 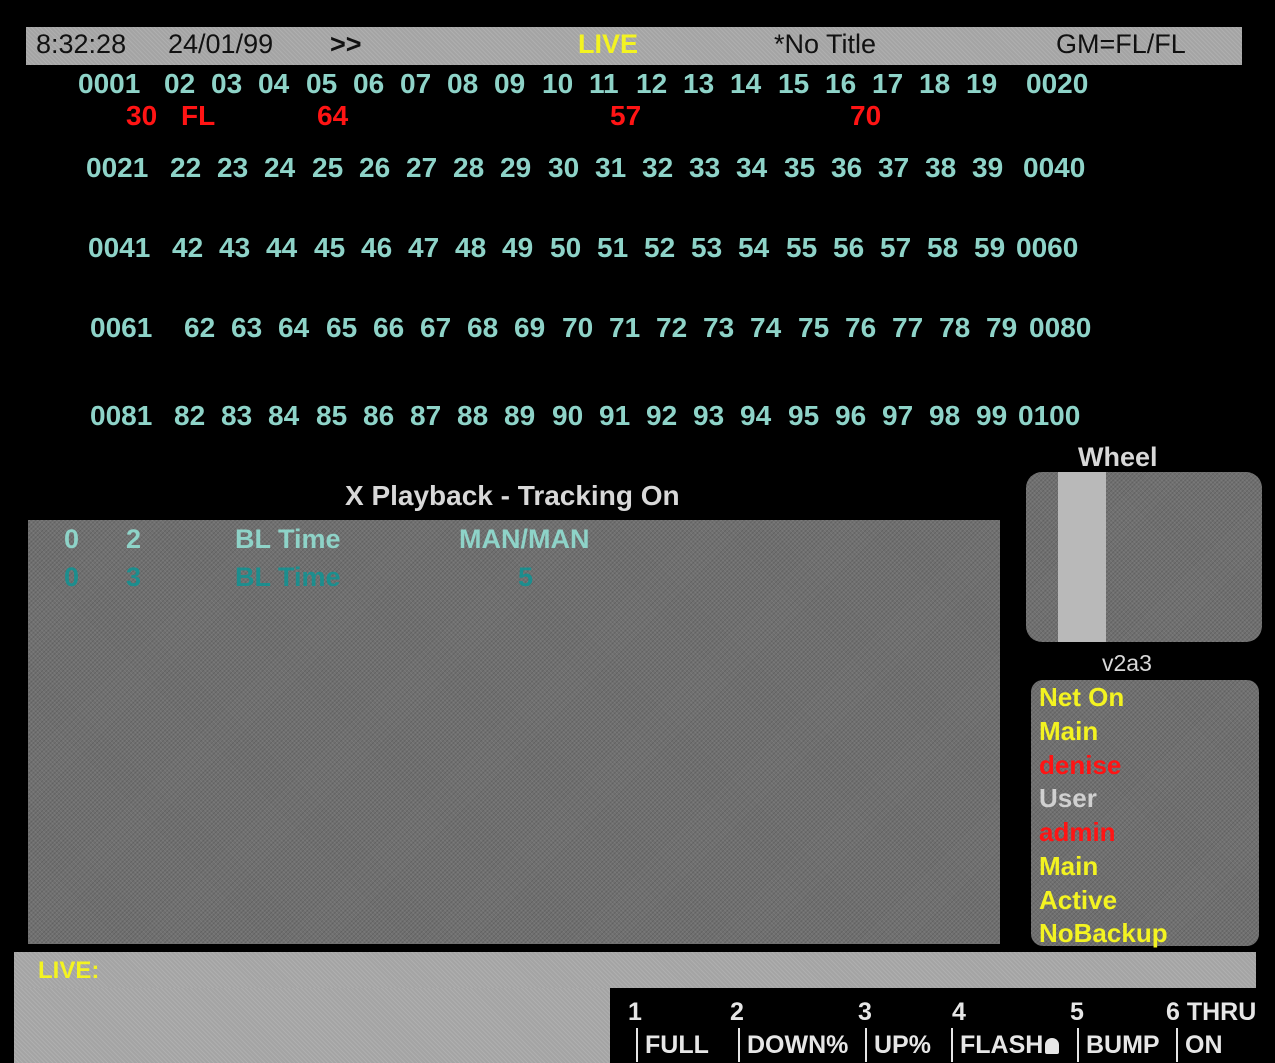 What do you see at coordinates (624, 328) in the screenshot?
I see `channel-number: 71` at bounding box center [624, 328].